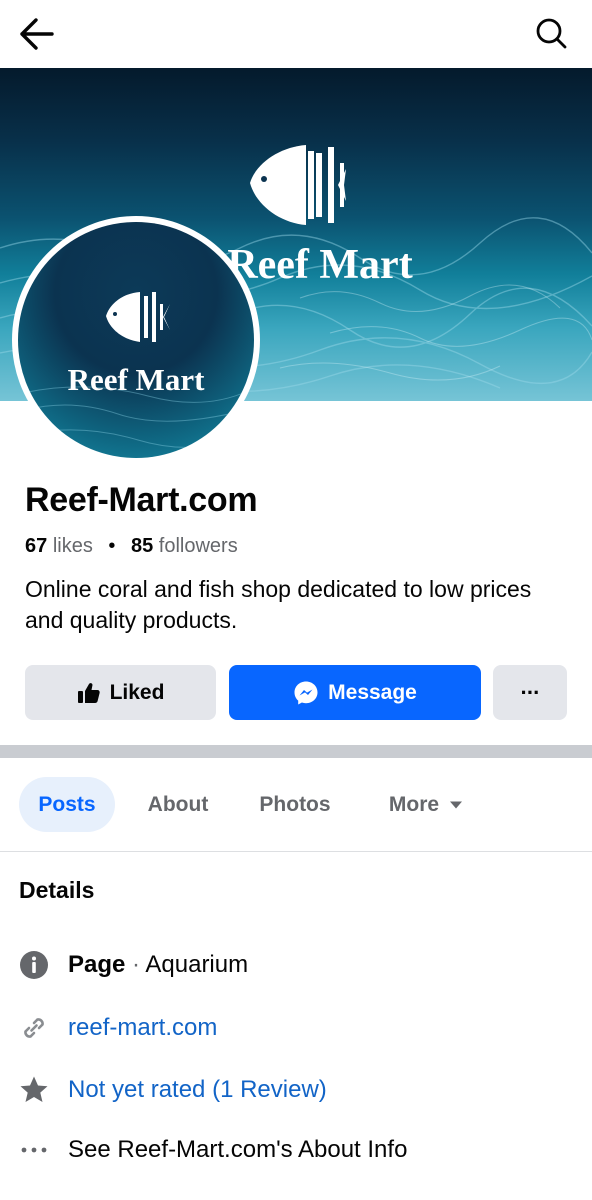  What do you see at coordinates (97, 964) in the screenshot?
I see `page-type-label: Page` at bounding box center [97, 964].